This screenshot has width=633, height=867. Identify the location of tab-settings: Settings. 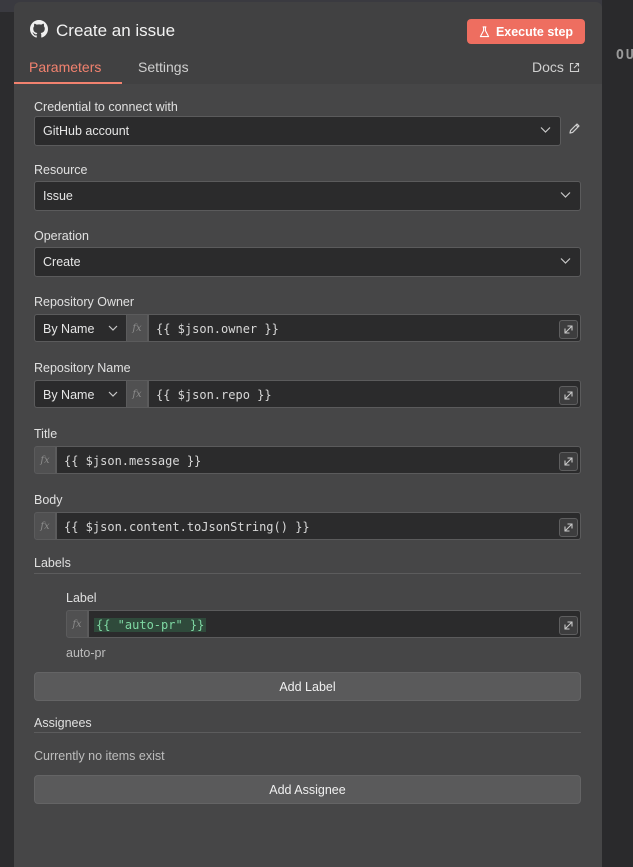
(163, 67).